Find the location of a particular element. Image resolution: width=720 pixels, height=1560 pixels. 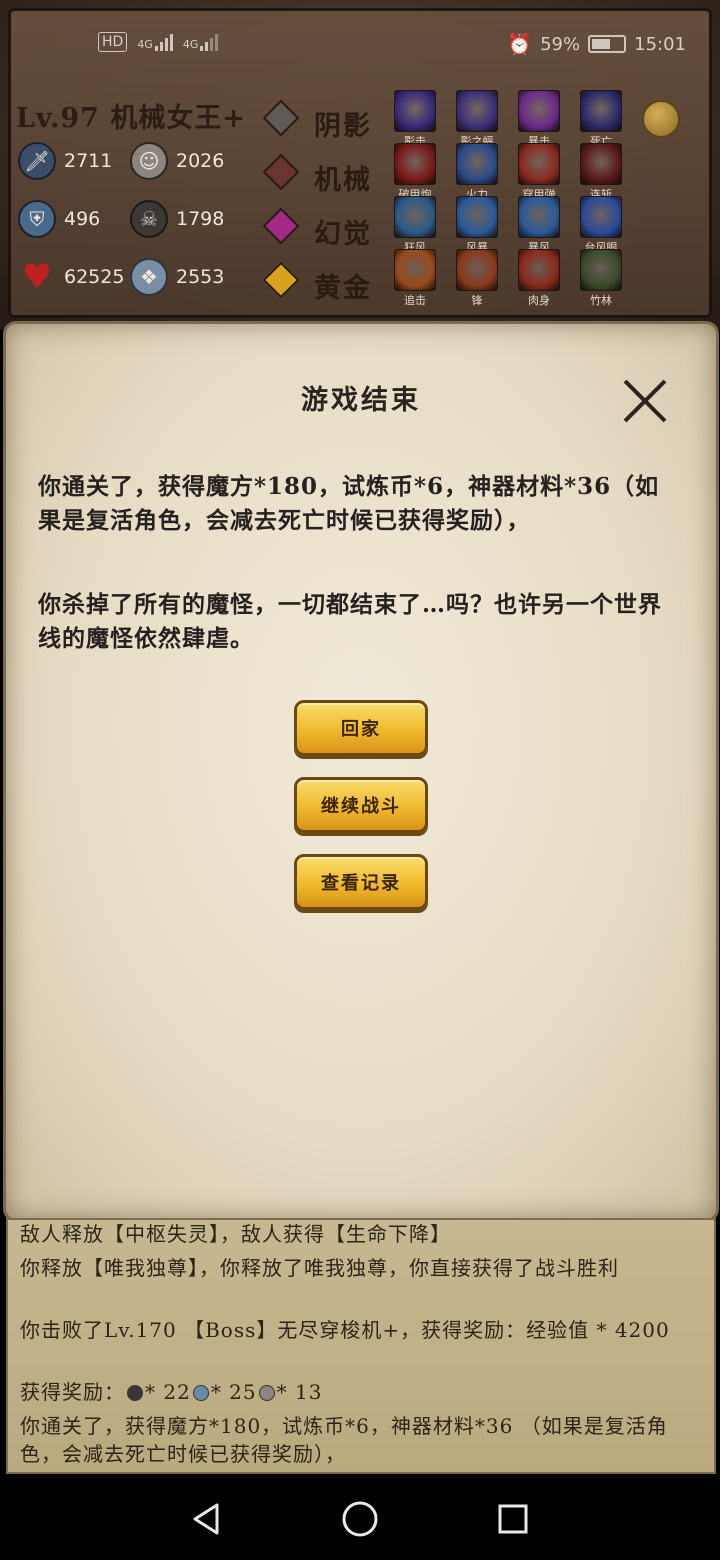

clock: 15:01 is located at coordinates (660, 44).